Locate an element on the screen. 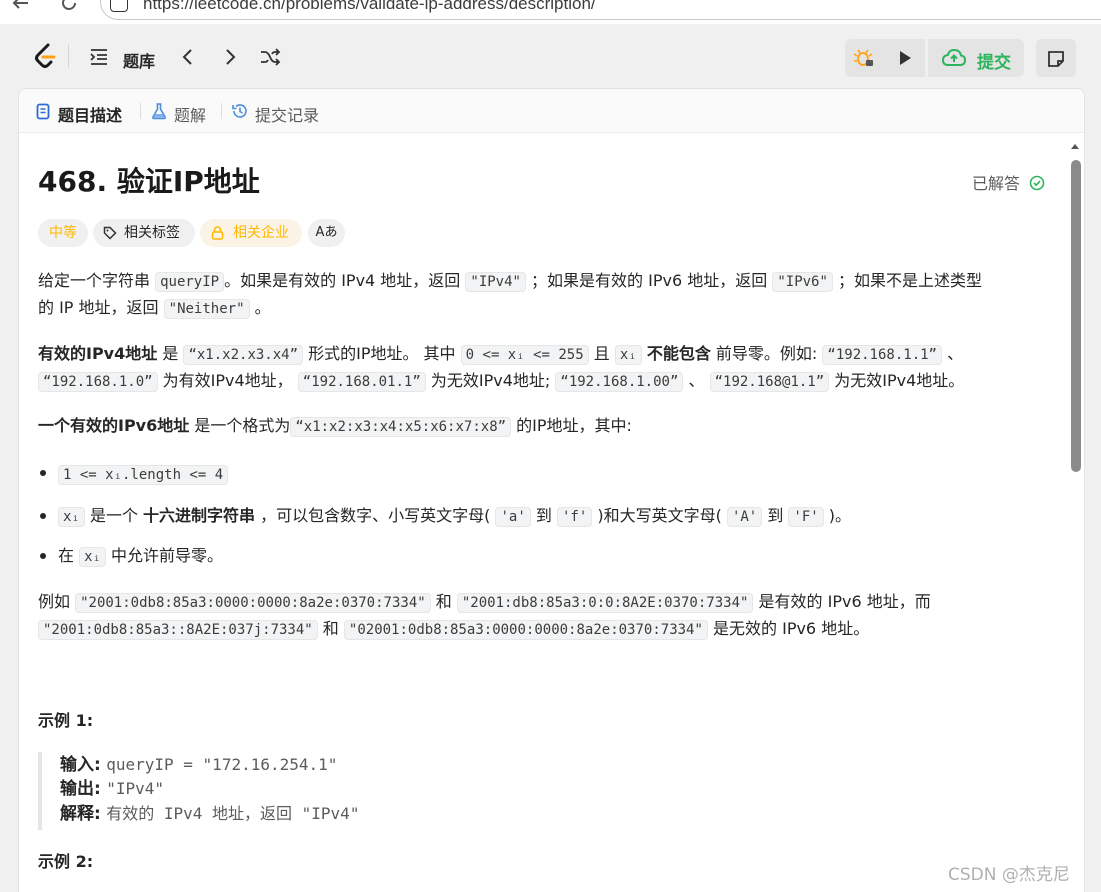 Image resolution: width=1101 pixels, height=892 pixels. text: 前导零。例如: is located at coordinates (766, 353).